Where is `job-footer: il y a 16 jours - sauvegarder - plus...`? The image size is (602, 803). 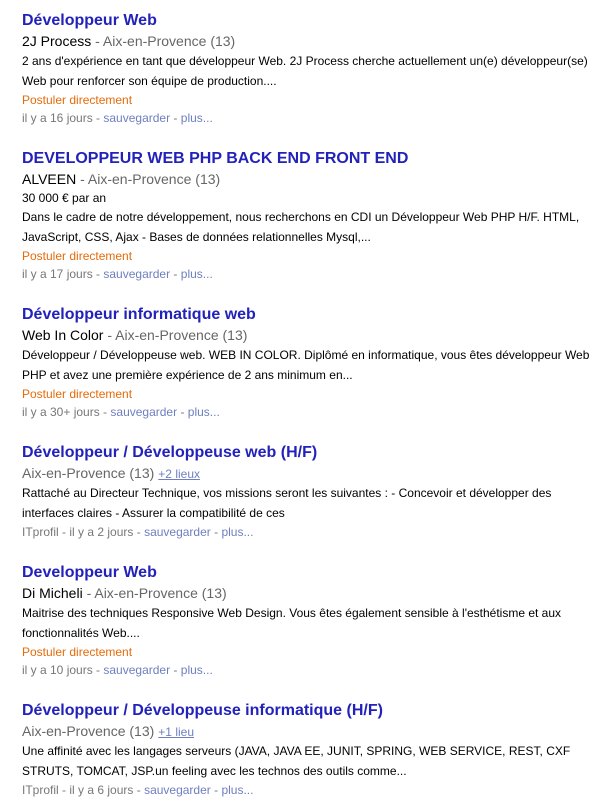 job-footer: il y a 16 jours - sauvegarder - plus... is located at coordinates (307, 118).